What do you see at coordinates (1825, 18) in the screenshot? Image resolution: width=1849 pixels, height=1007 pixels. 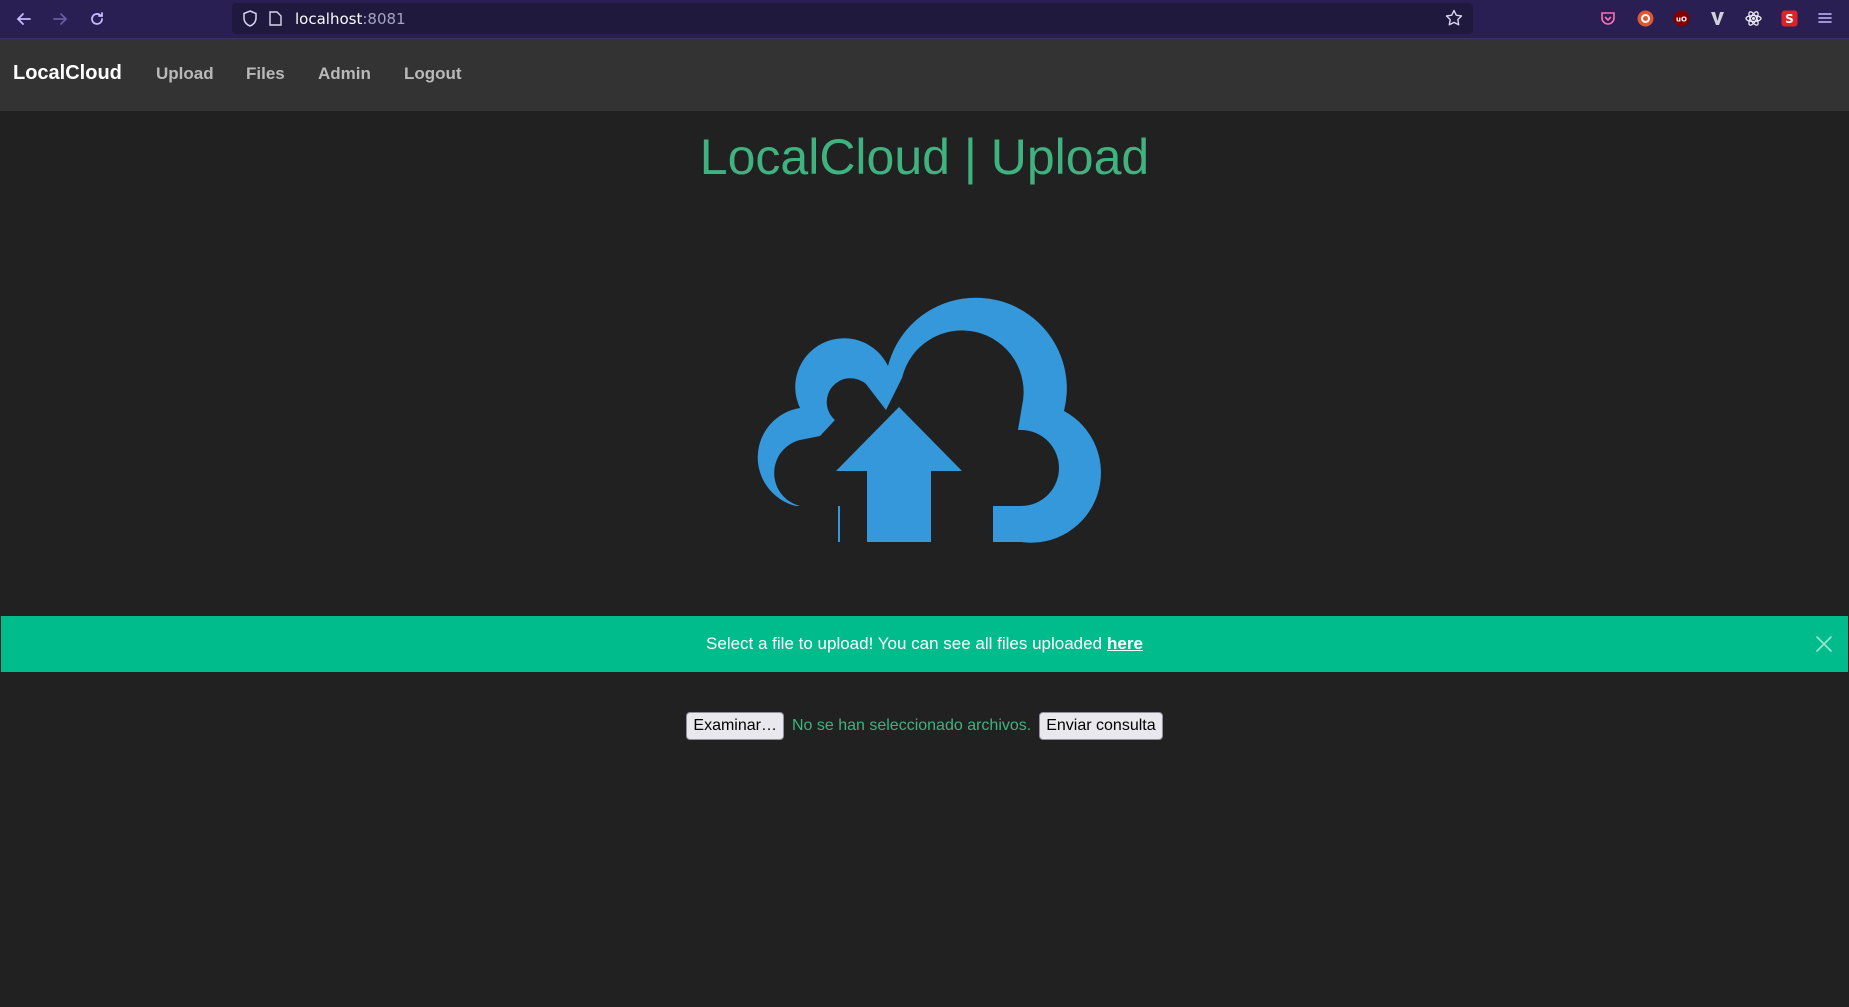 I see `hamburger-menu-icon` at bounding box center [1825, 18].